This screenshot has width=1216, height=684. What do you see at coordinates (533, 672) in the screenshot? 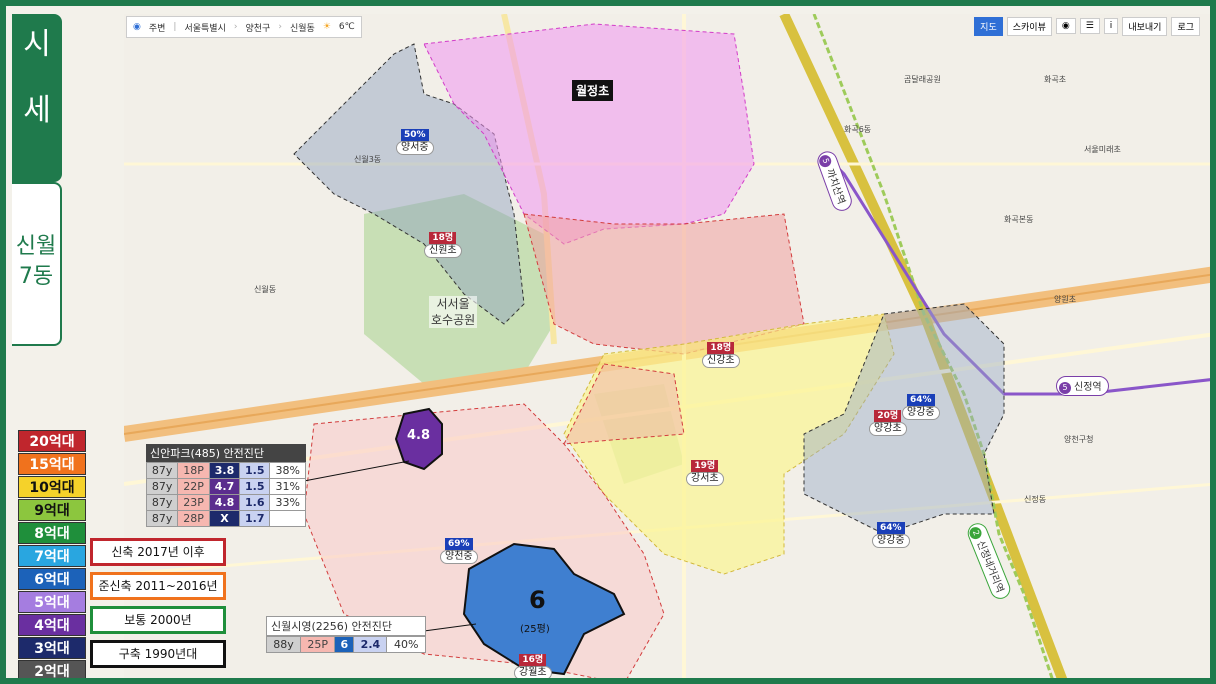
I see `school-name: 강월초` at bounding box center [533, 672].